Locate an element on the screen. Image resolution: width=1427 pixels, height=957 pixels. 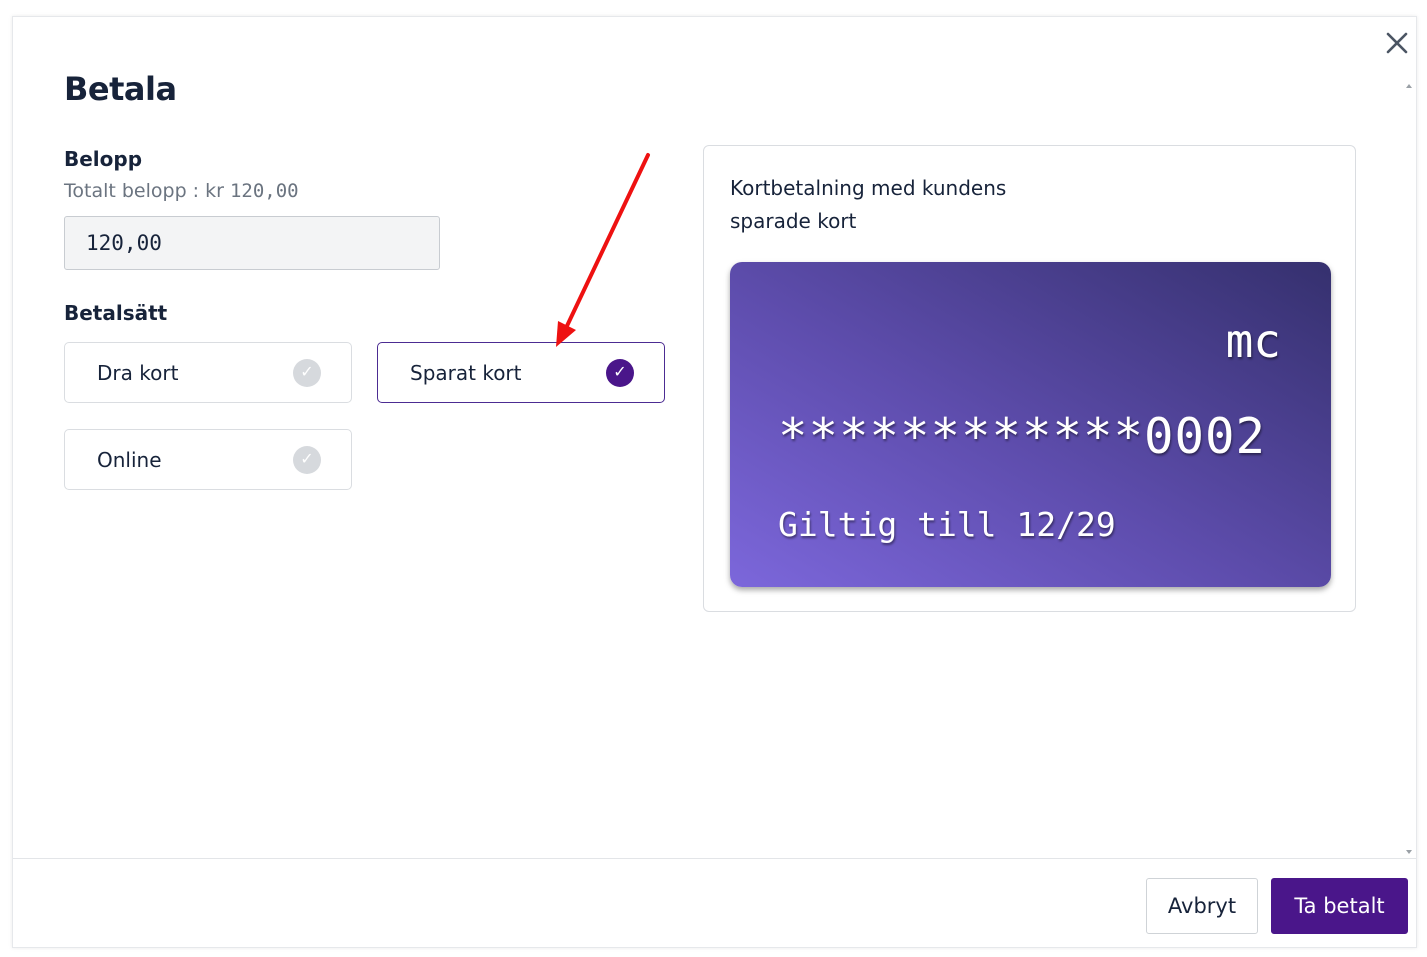
close-icon is located at coordinates (1397, 43).